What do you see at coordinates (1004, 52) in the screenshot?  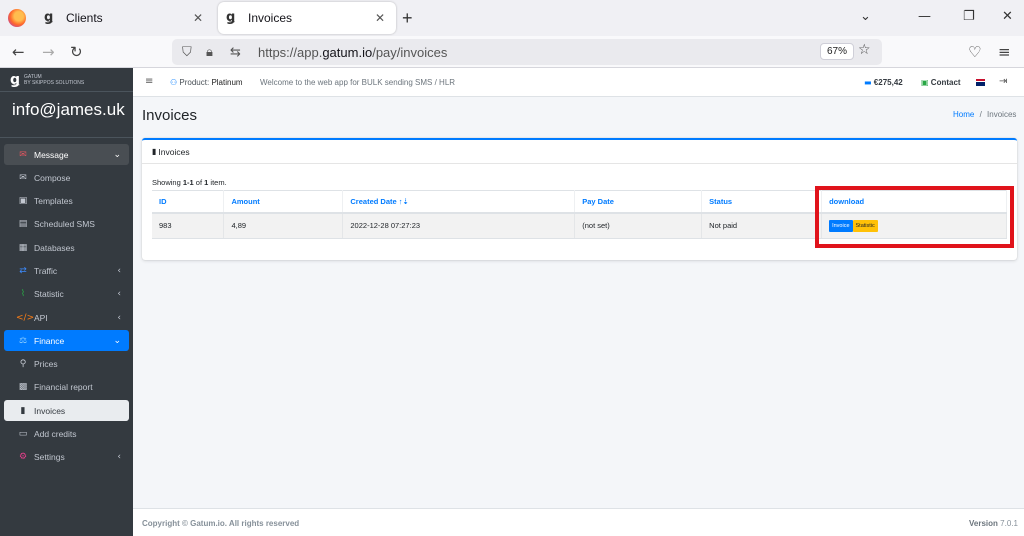 I see `menu-icon: ≡` at bounding box center [1004, 52].